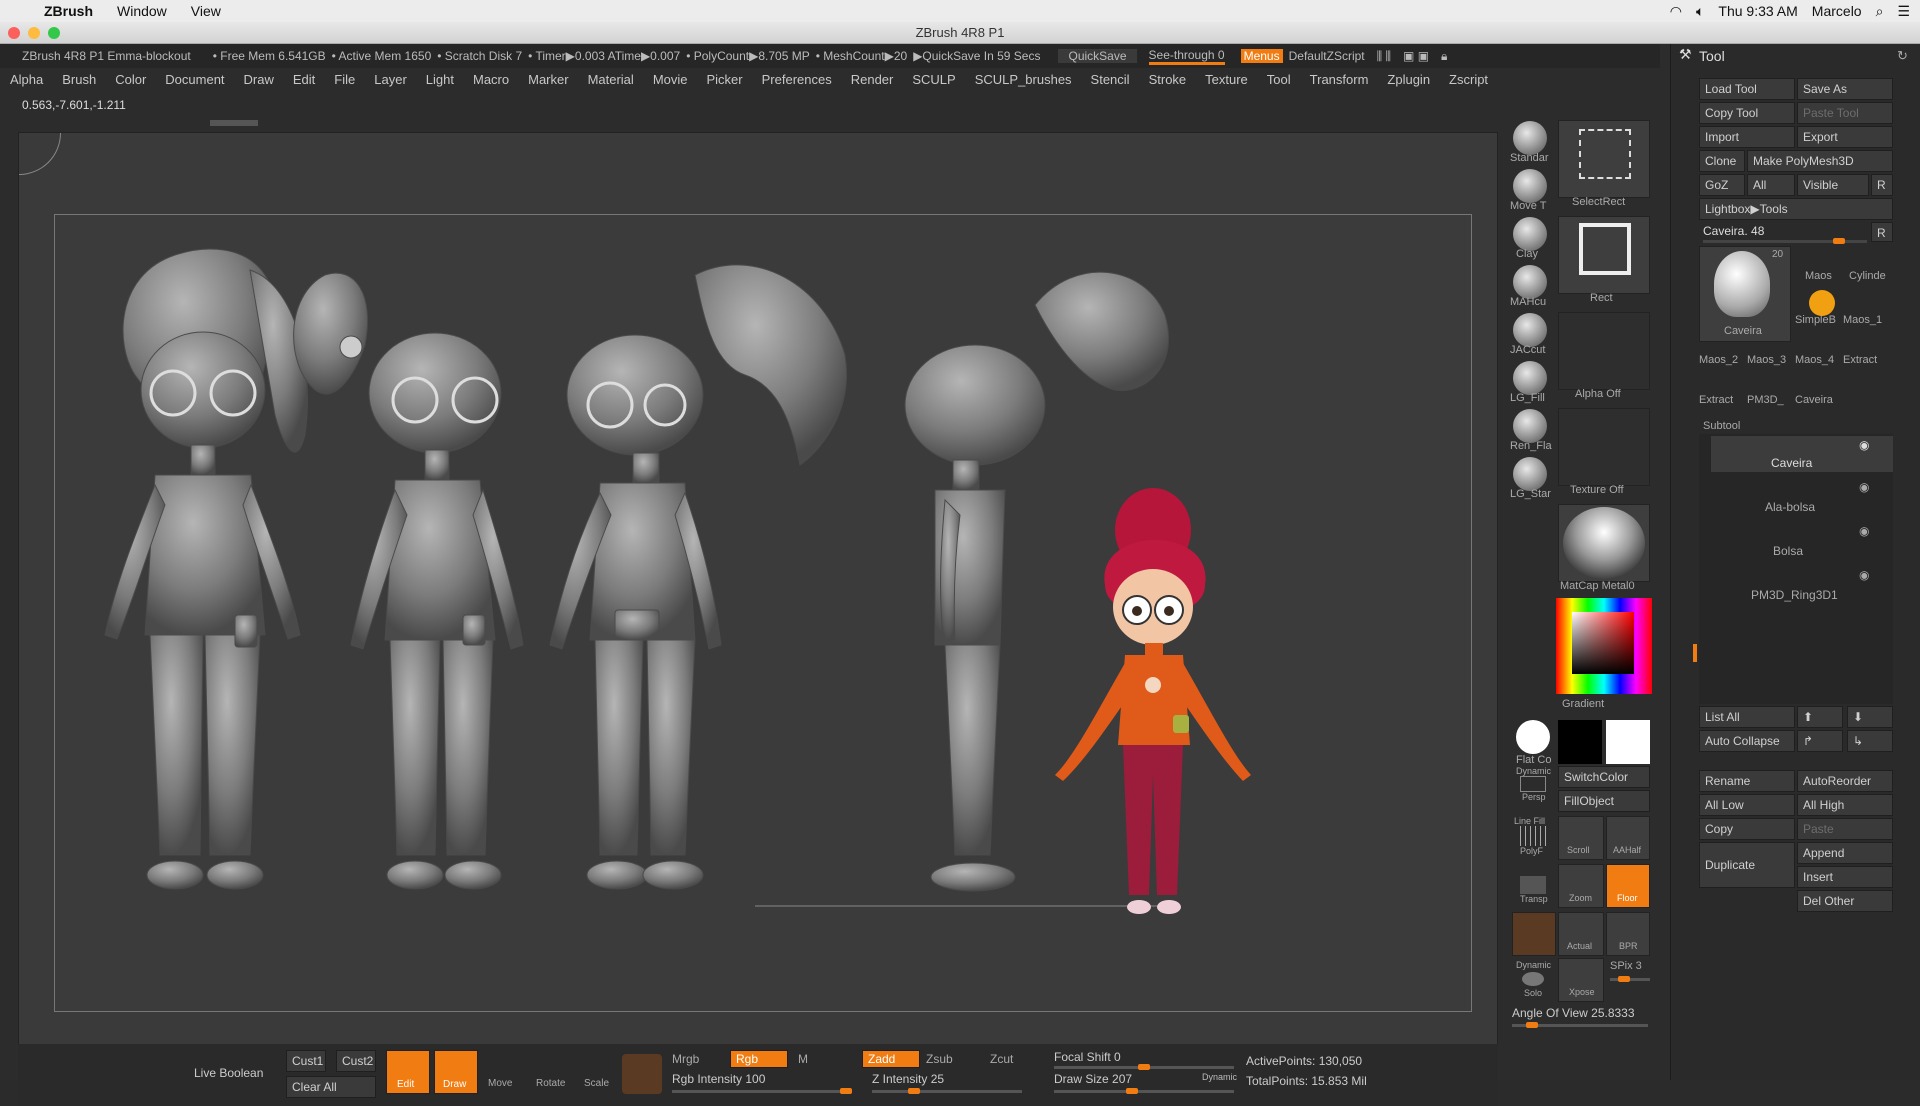 The height and width of the screenshot is (1106, 1920). What do you see at coordinates (1226, 79) in the screenshot?
I see `menu-texture: Texture` at bounding box center [1226, 79].